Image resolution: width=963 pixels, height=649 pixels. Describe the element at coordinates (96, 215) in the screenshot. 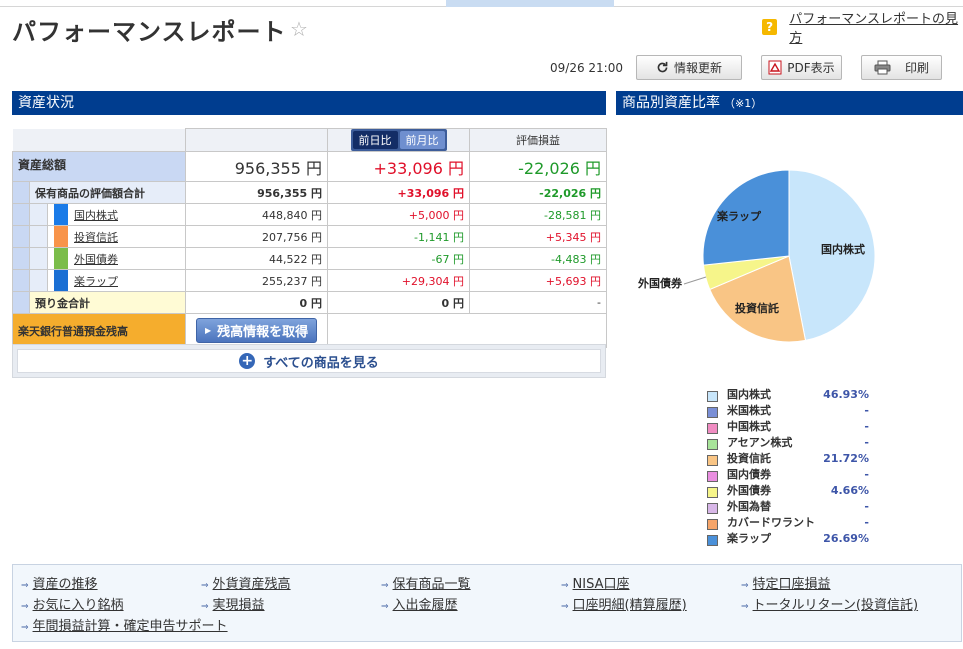

I see `category-link: 国内株式` at that location.